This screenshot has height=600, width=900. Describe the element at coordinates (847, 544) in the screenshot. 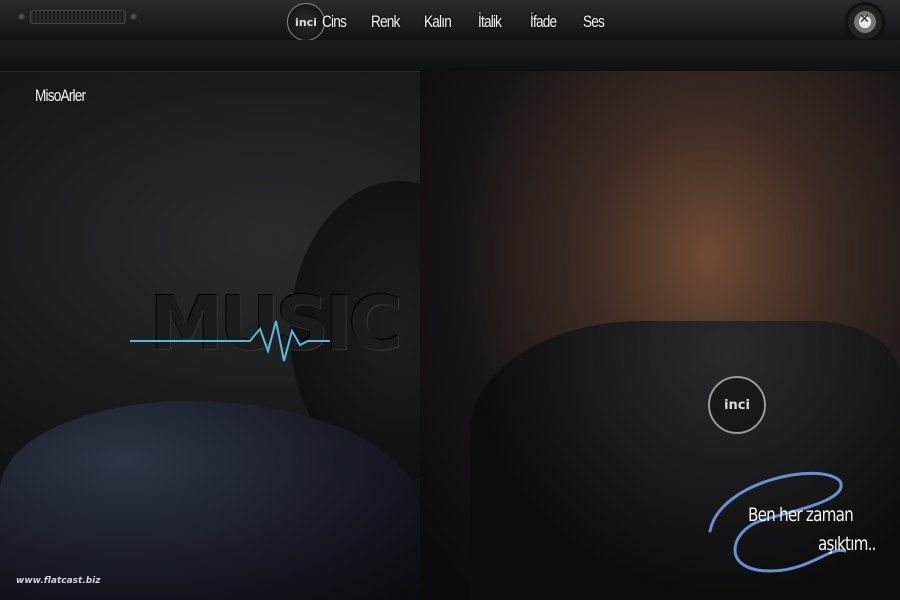

I see `quote-line-2: aşıktım..` at that location.